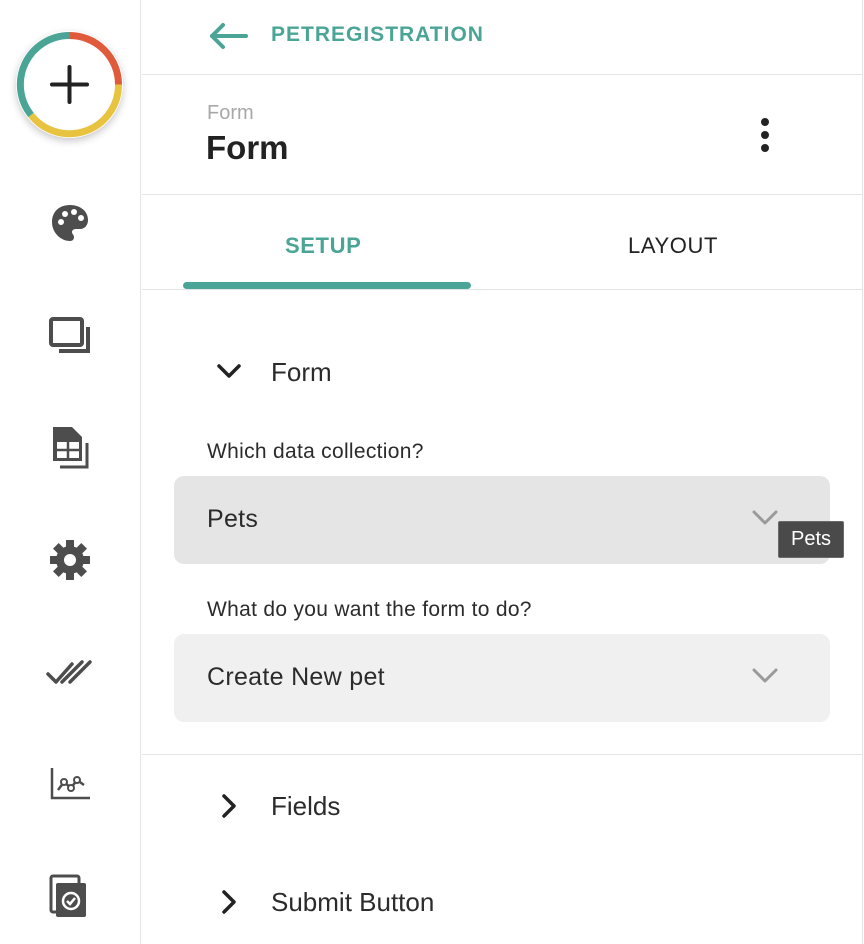  I want to click on section-fields-toggle: Fields, so click(414, 806).